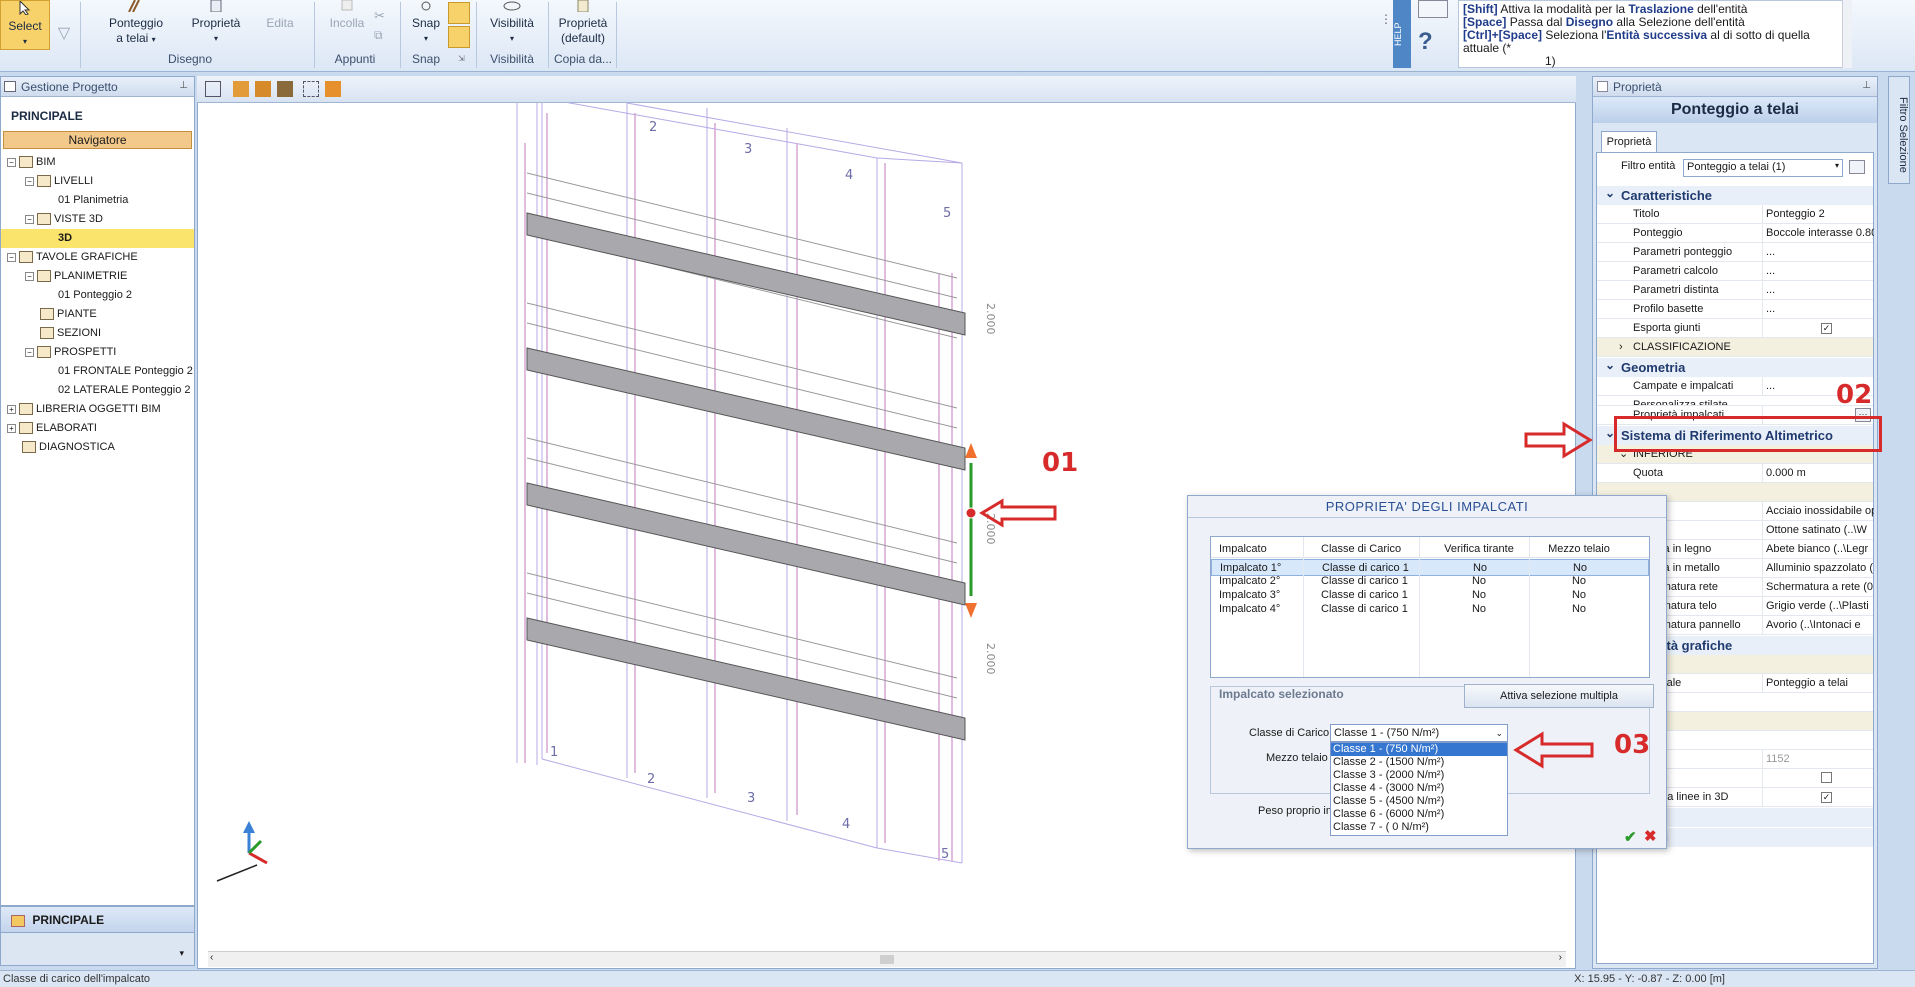  What do you see at coordinates (1818, 473) in the screenshot?
I see `property-value: 0.000 m` at bounding box center [1818, 473].